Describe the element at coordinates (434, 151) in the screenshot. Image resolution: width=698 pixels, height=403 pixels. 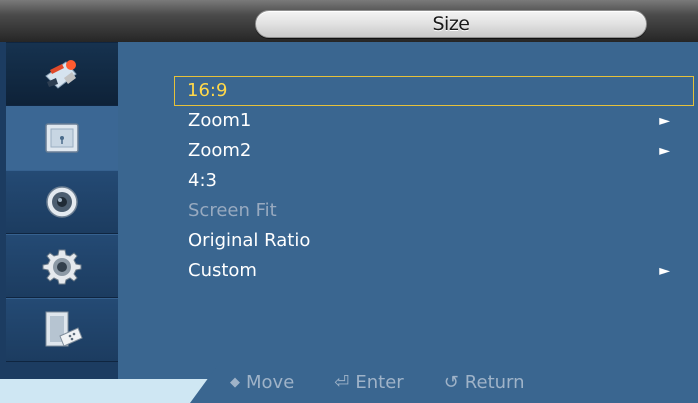
I see `menu-item-zoom2: Zoom2 ►` at that location.